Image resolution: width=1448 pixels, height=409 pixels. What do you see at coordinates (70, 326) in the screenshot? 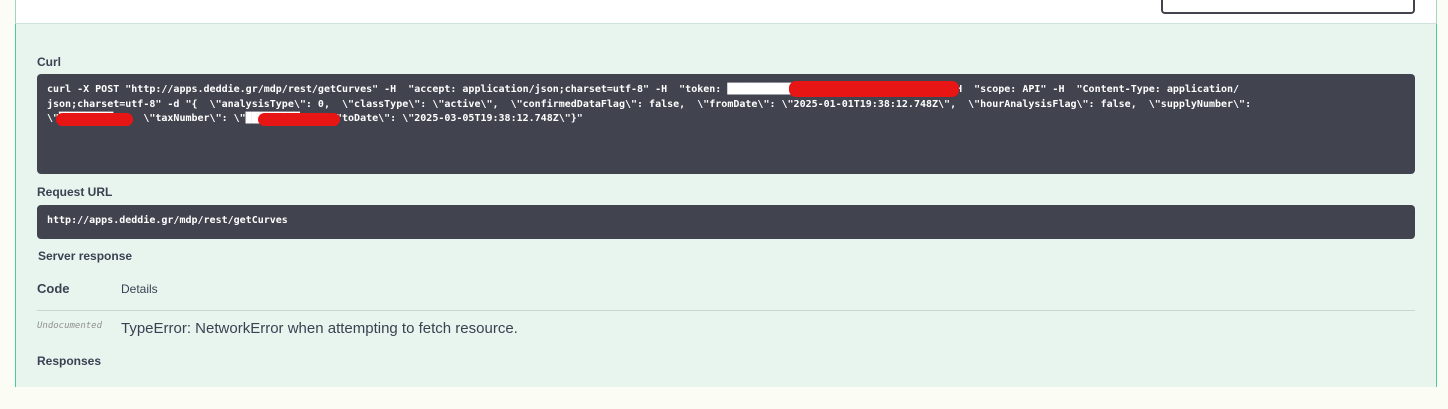
I see `response-status-code: Undocumented` at bounding box center [70, 326].